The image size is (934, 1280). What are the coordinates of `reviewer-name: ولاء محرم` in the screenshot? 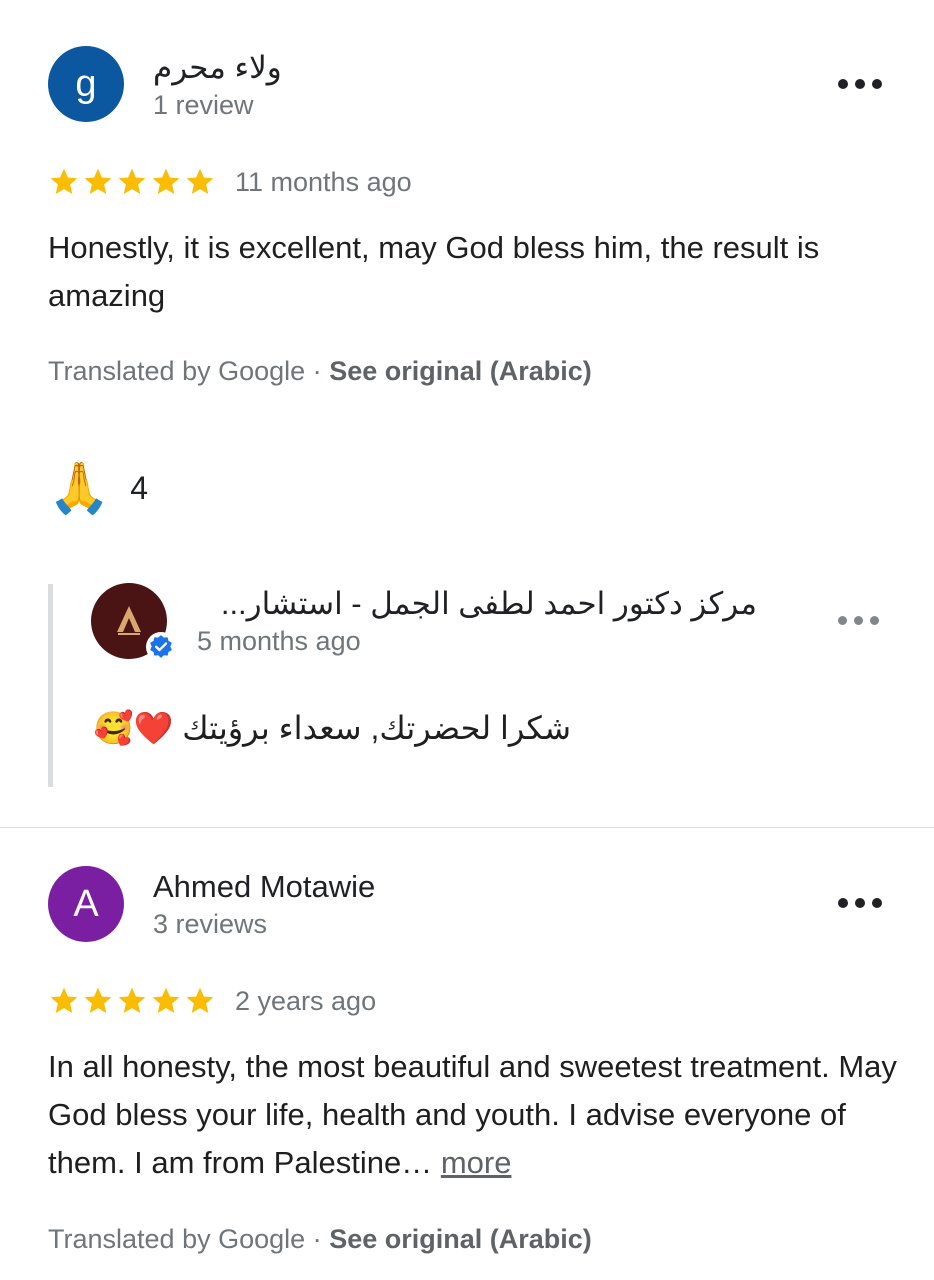 It's located at (217, 68).